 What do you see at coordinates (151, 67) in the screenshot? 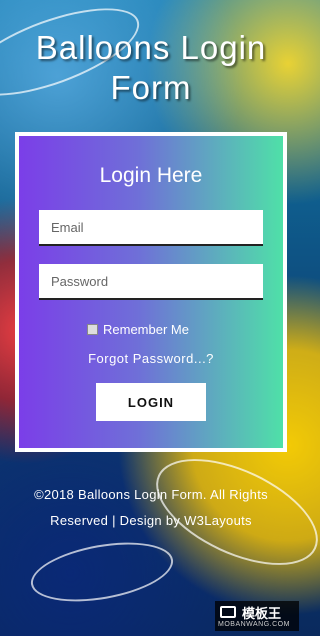
I see `page-title: Balloons Login Form` at bounding box center [151, 67].